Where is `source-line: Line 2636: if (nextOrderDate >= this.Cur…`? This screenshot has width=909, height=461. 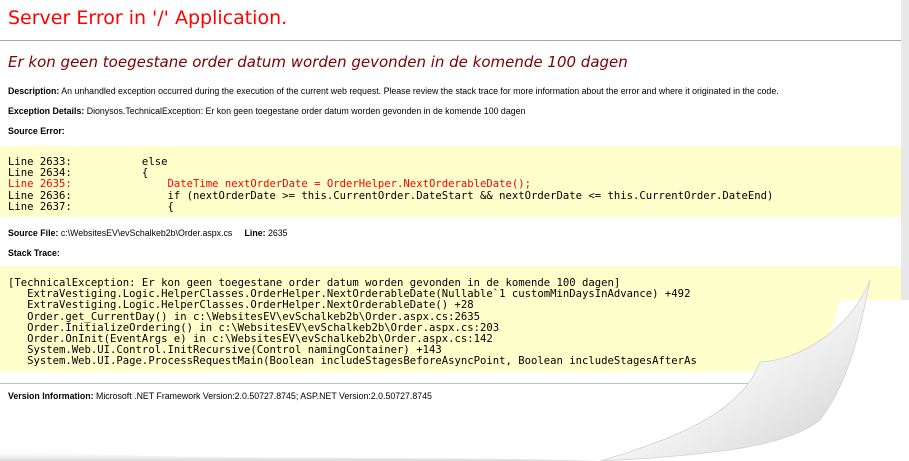 source-line: Line 2636: if (nextOrderDate >= this.Cur… is located at coordinates (391, 195).